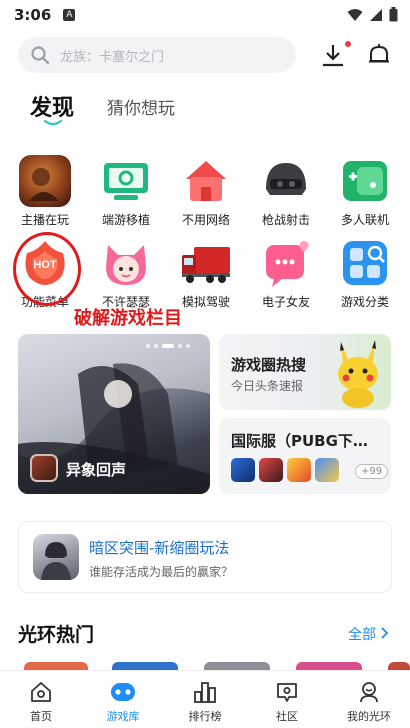 The image size is (410, 728). I want to click on category-game-categories: 游戏分类, so click(365, 273).